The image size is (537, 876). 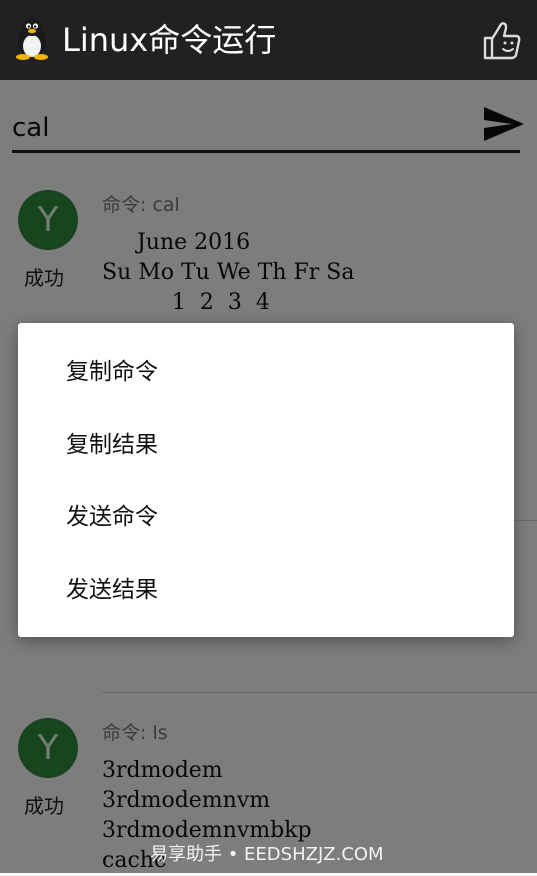 What do you see at coordinates (276, 590) in the screenshot?
I see `menu-item-send-result: 发送结果` at bounding box center [276, 590].